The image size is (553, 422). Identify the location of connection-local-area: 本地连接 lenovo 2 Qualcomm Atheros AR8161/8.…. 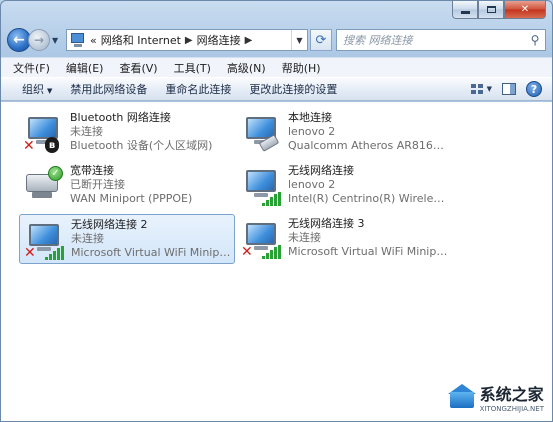
(345, 133).